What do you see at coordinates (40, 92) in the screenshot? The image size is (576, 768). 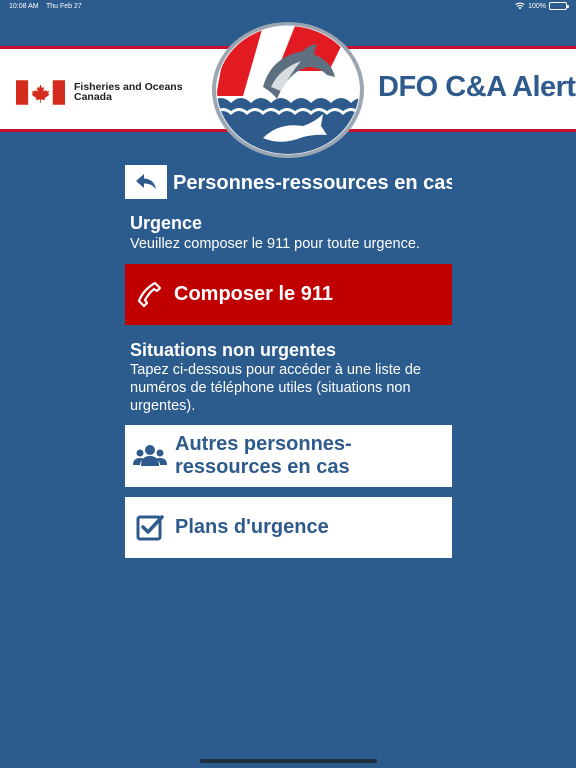 I see `canada-flag-icon` at bounding box center [40, 92].